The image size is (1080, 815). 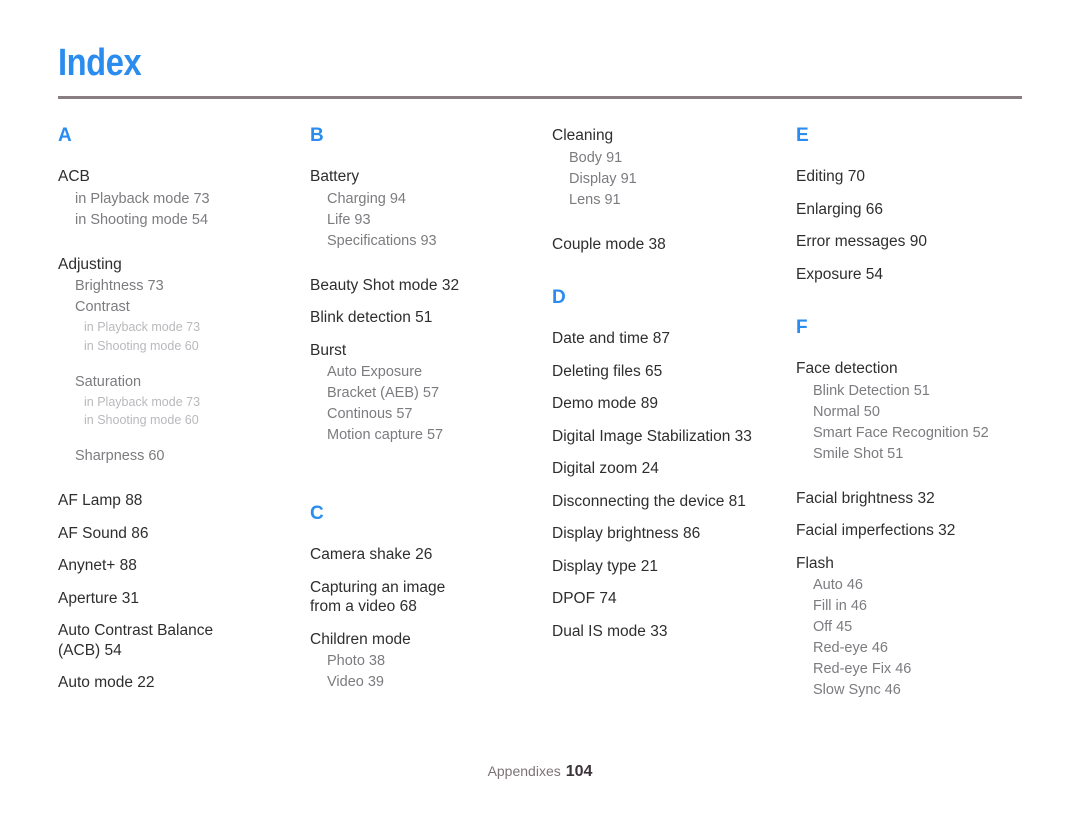 What do you see at coordinates (668, 502) in the screenshot?
I see `index-entry: Disconnecting the device 81` at bounding box center [668, 502].